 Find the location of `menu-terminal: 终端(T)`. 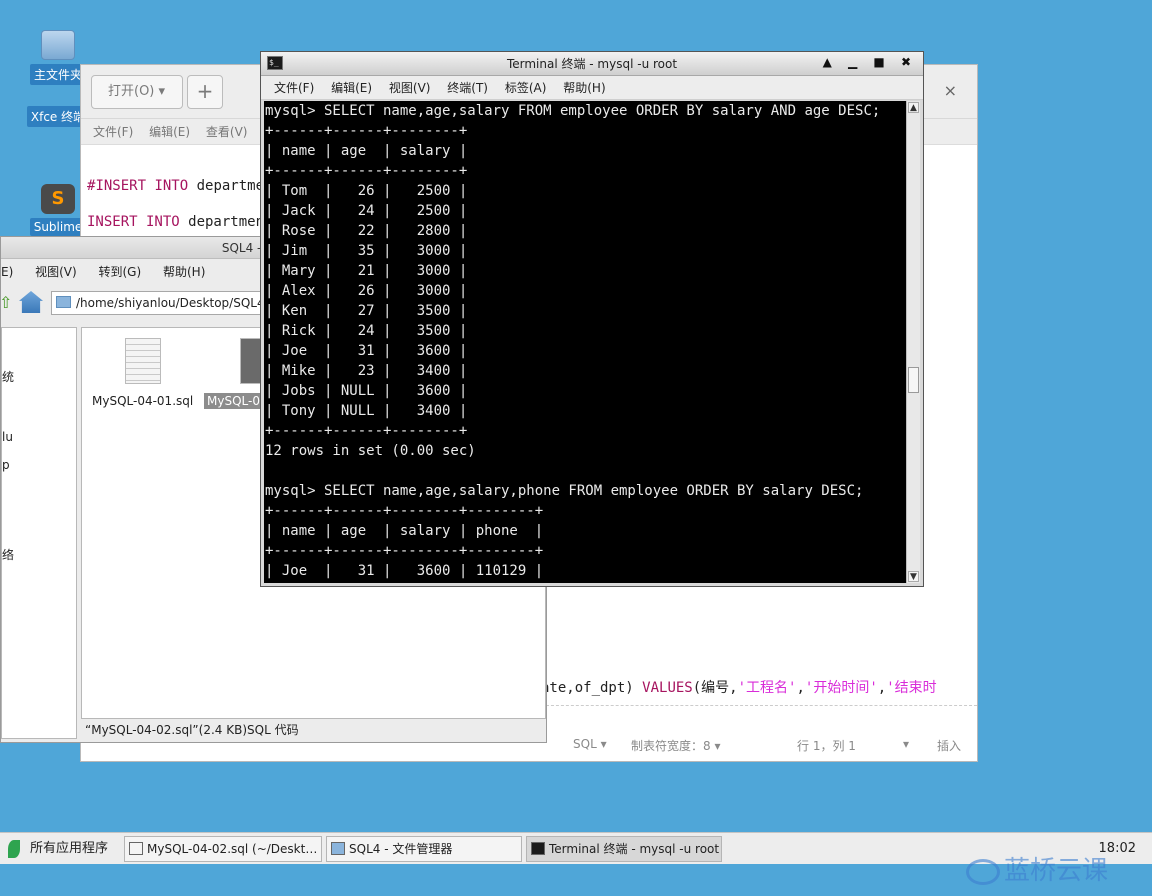

menu-terminal: 终端(T) is located at coordinates (467, 88).